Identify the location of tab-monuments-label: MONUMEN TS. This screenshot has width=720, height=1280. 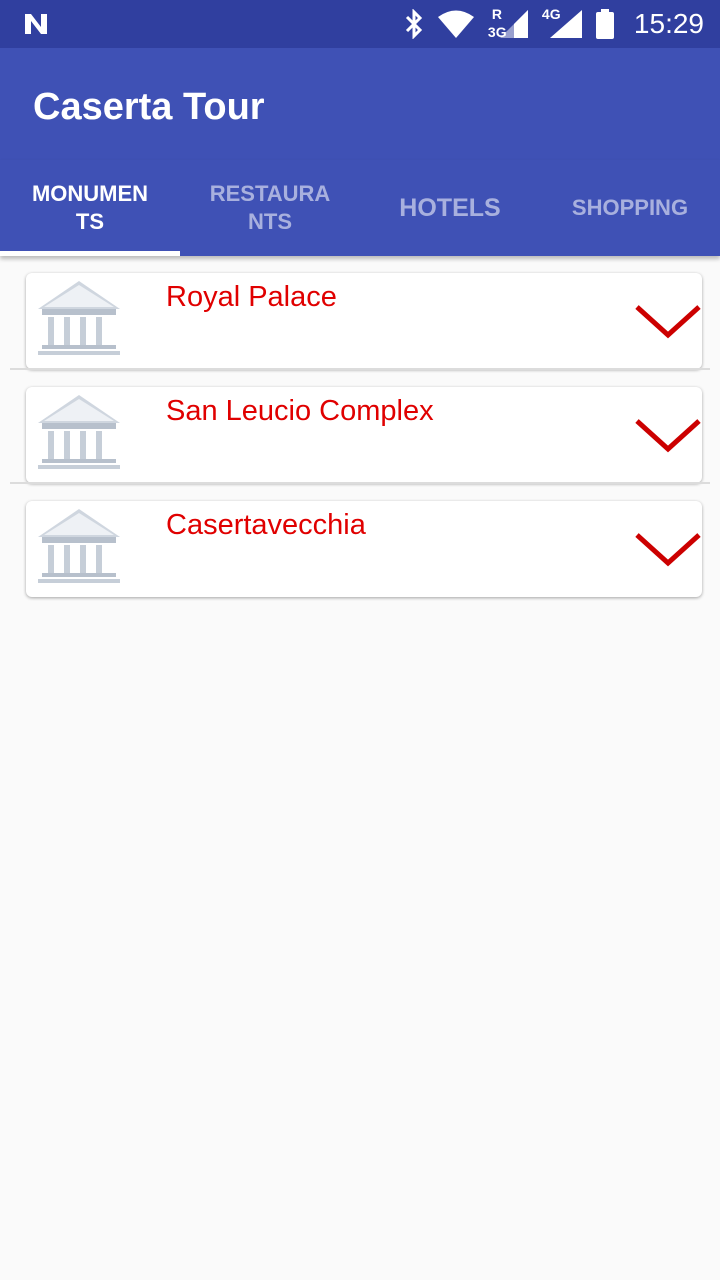
(90, 207).